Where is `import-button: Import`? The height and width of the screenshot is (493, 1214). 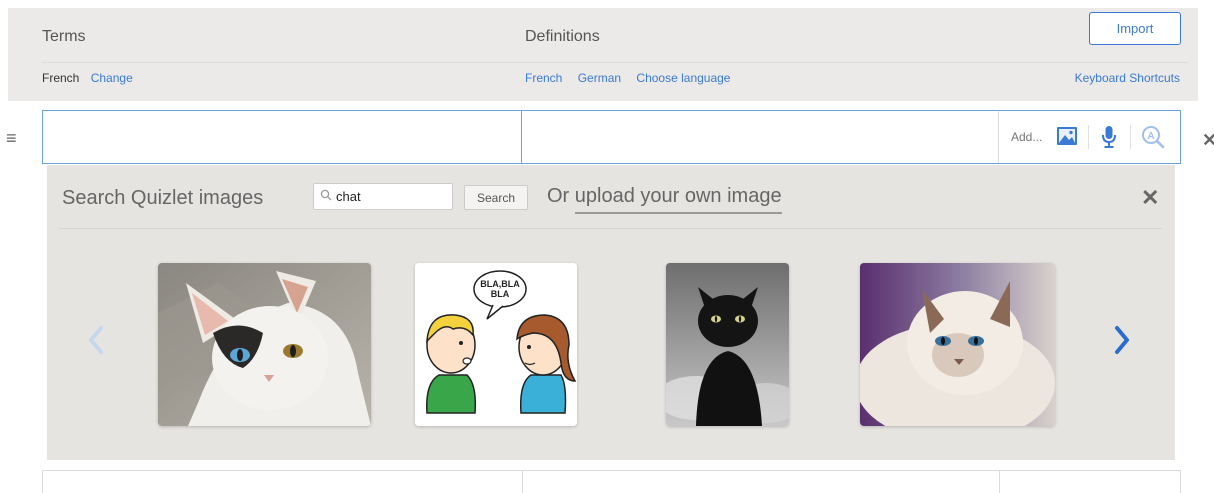
import-button: Import is located at coordinates (1135, 28).